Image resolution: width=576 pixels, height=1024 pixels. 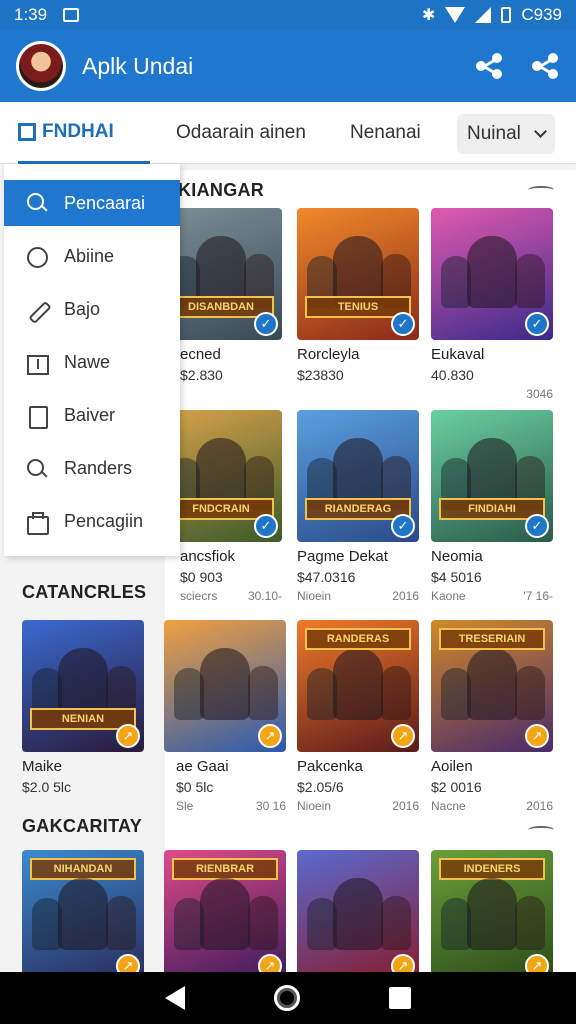 I want to click on recent-apps-icon, so click(x=400, y=998).